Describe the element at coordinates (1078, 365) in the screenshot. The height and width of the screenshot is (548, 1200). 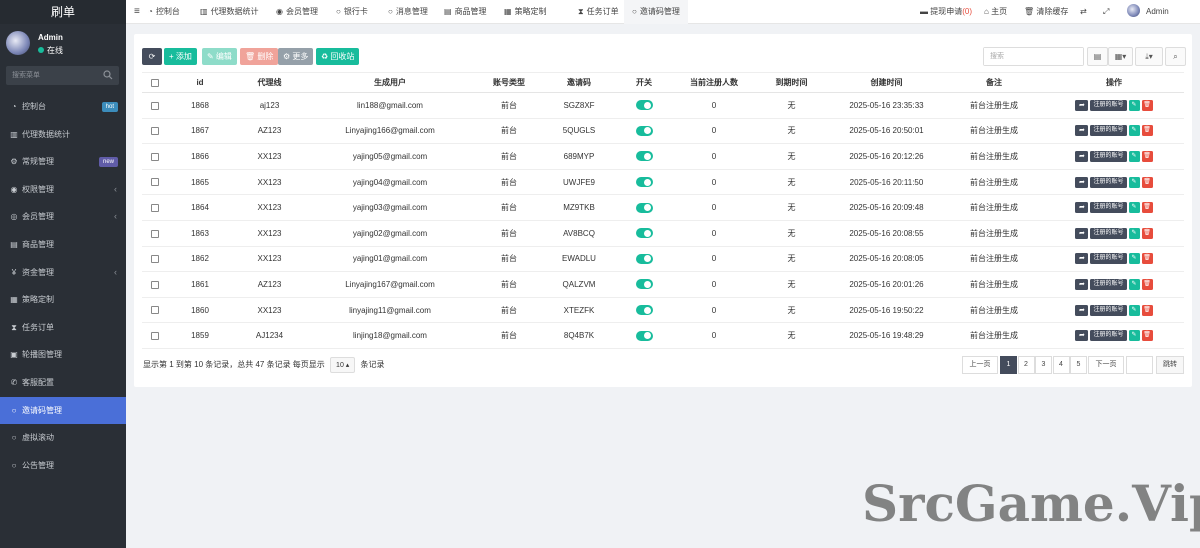
I see `page-button: 5` at that location.